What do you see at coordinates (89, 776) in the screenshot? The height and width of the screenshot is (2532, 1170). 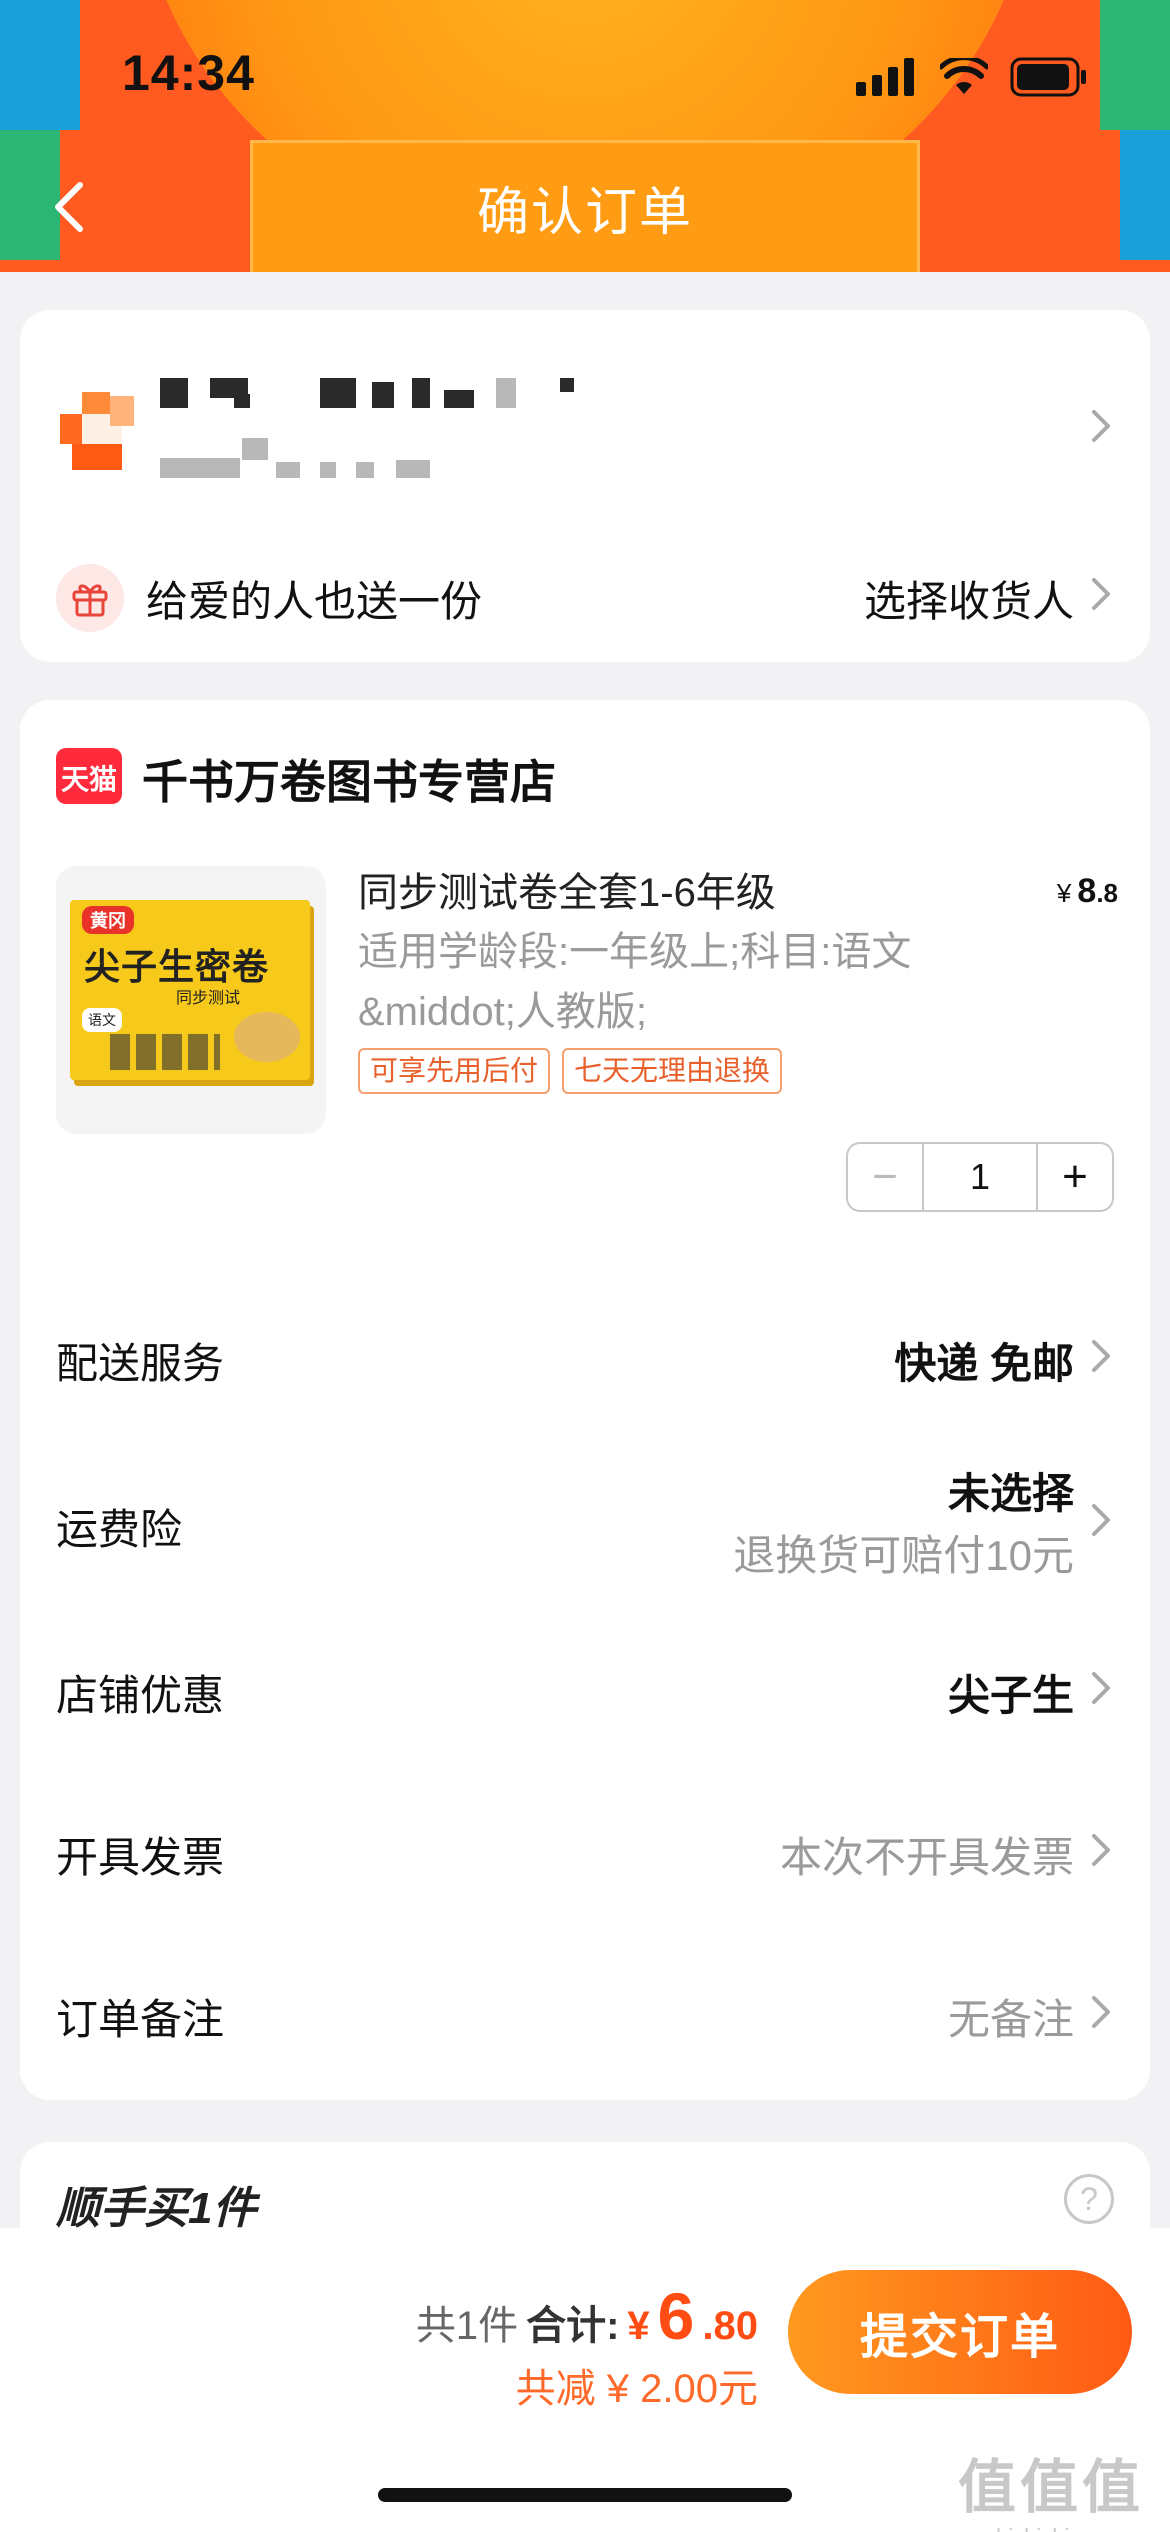 I see `tmall-logo: 天猫` at bounding box center [89, 776].